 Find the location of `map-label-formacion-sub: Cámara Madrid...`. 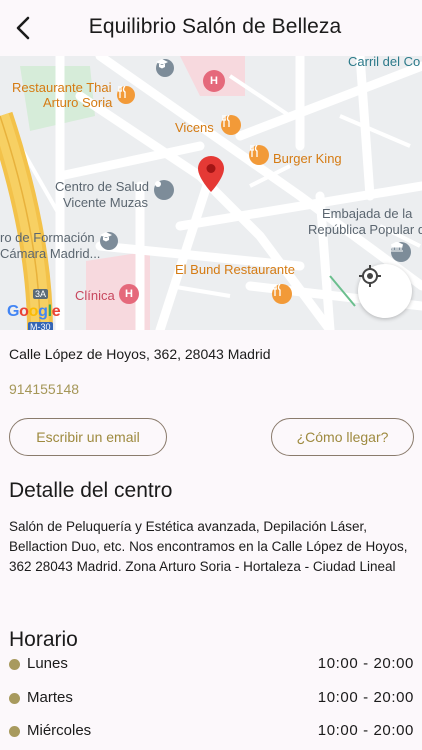

map-label-formacion-sub: Cámara Madrid... is located at coordinates (50, 253).